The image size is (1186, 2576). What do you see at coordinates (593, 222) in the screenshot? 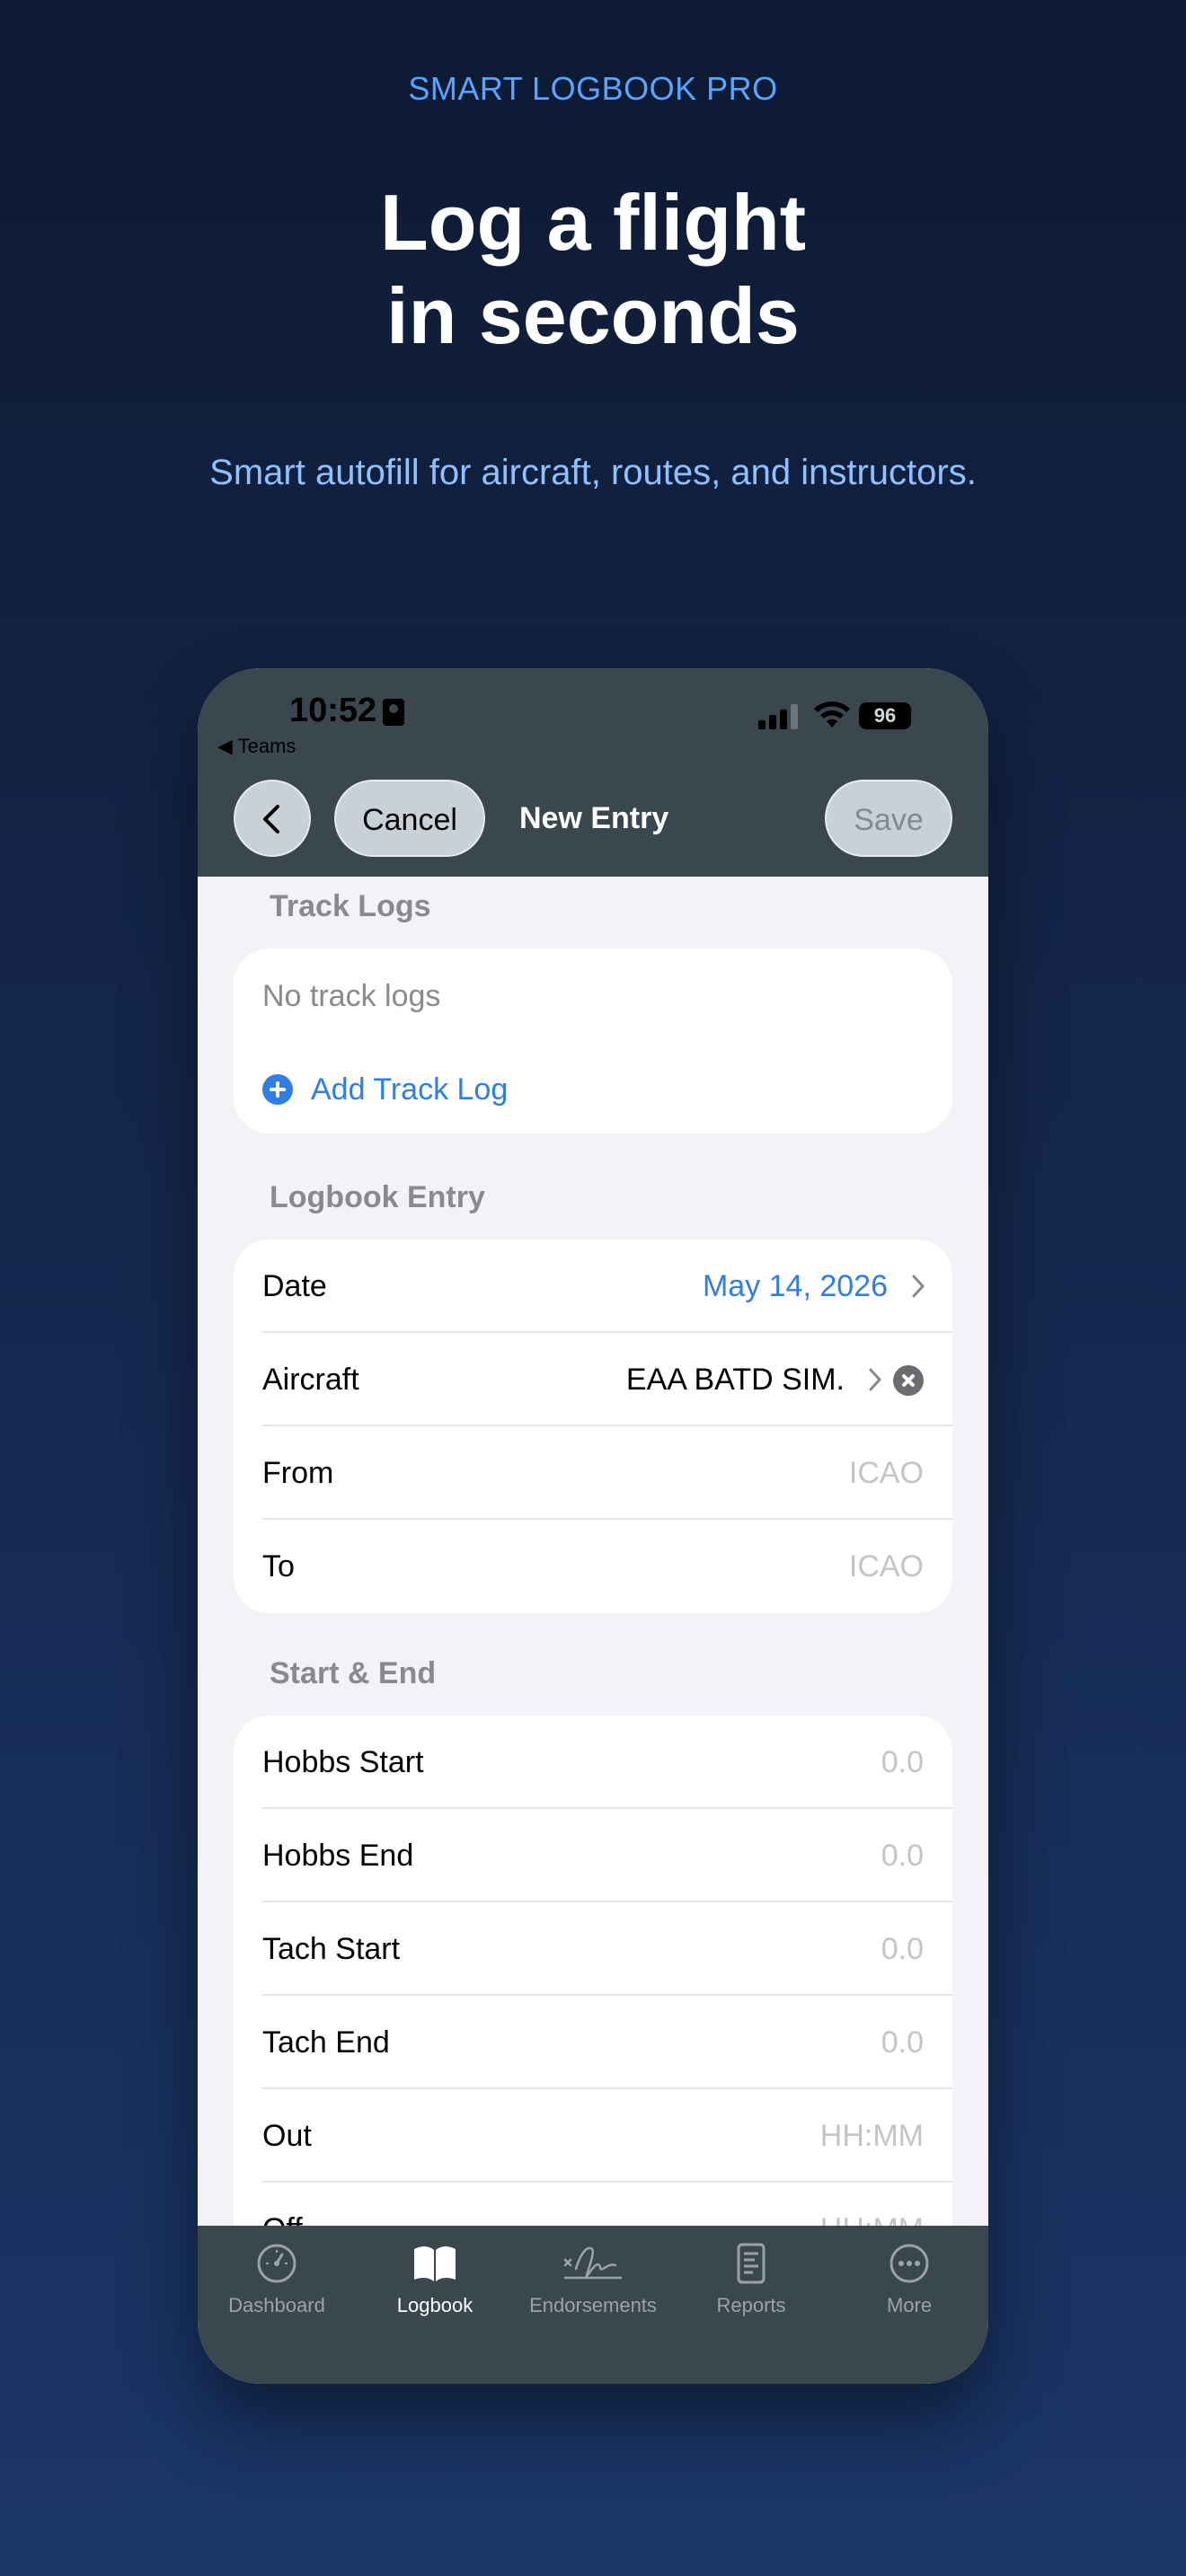
I see `headline-line-1: Log a flight` at bounding box center [593, 222].